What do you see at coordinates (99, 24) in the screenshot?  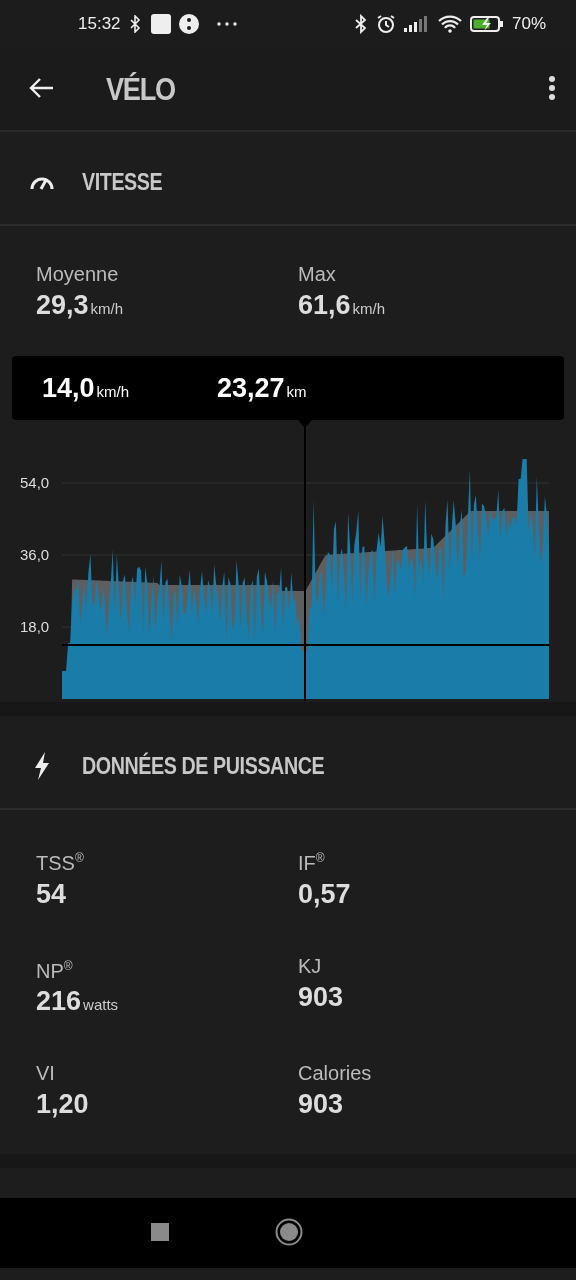 I see `clock: 15:32` at bounding box center [99, 24].